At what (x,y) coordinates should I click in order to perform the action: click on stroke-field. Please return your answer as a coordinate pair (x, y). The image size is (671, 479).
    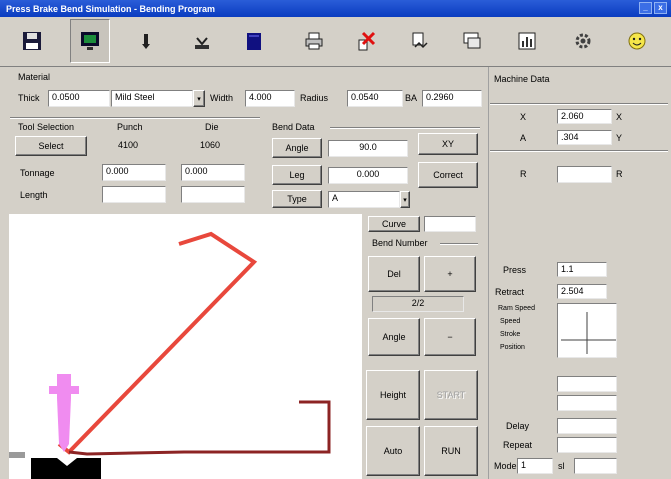
    Looking at the image, I should click on (587, 384).